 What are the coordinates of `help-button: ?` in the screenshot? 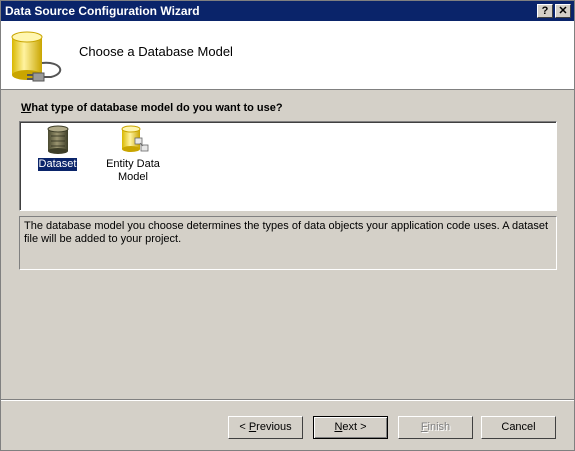 It's located at (545, 11).